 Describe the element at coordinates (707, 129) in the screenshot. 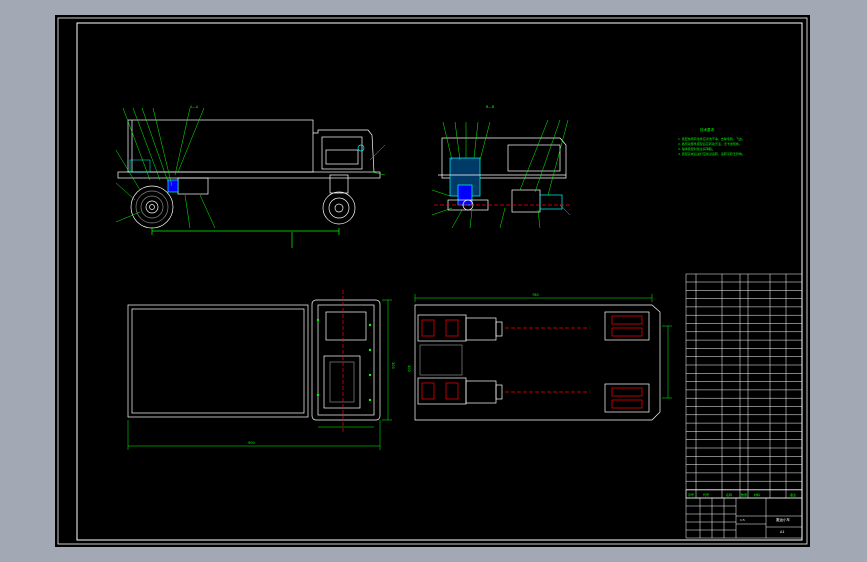

I see `notes-heading: 技术要求` at that location.